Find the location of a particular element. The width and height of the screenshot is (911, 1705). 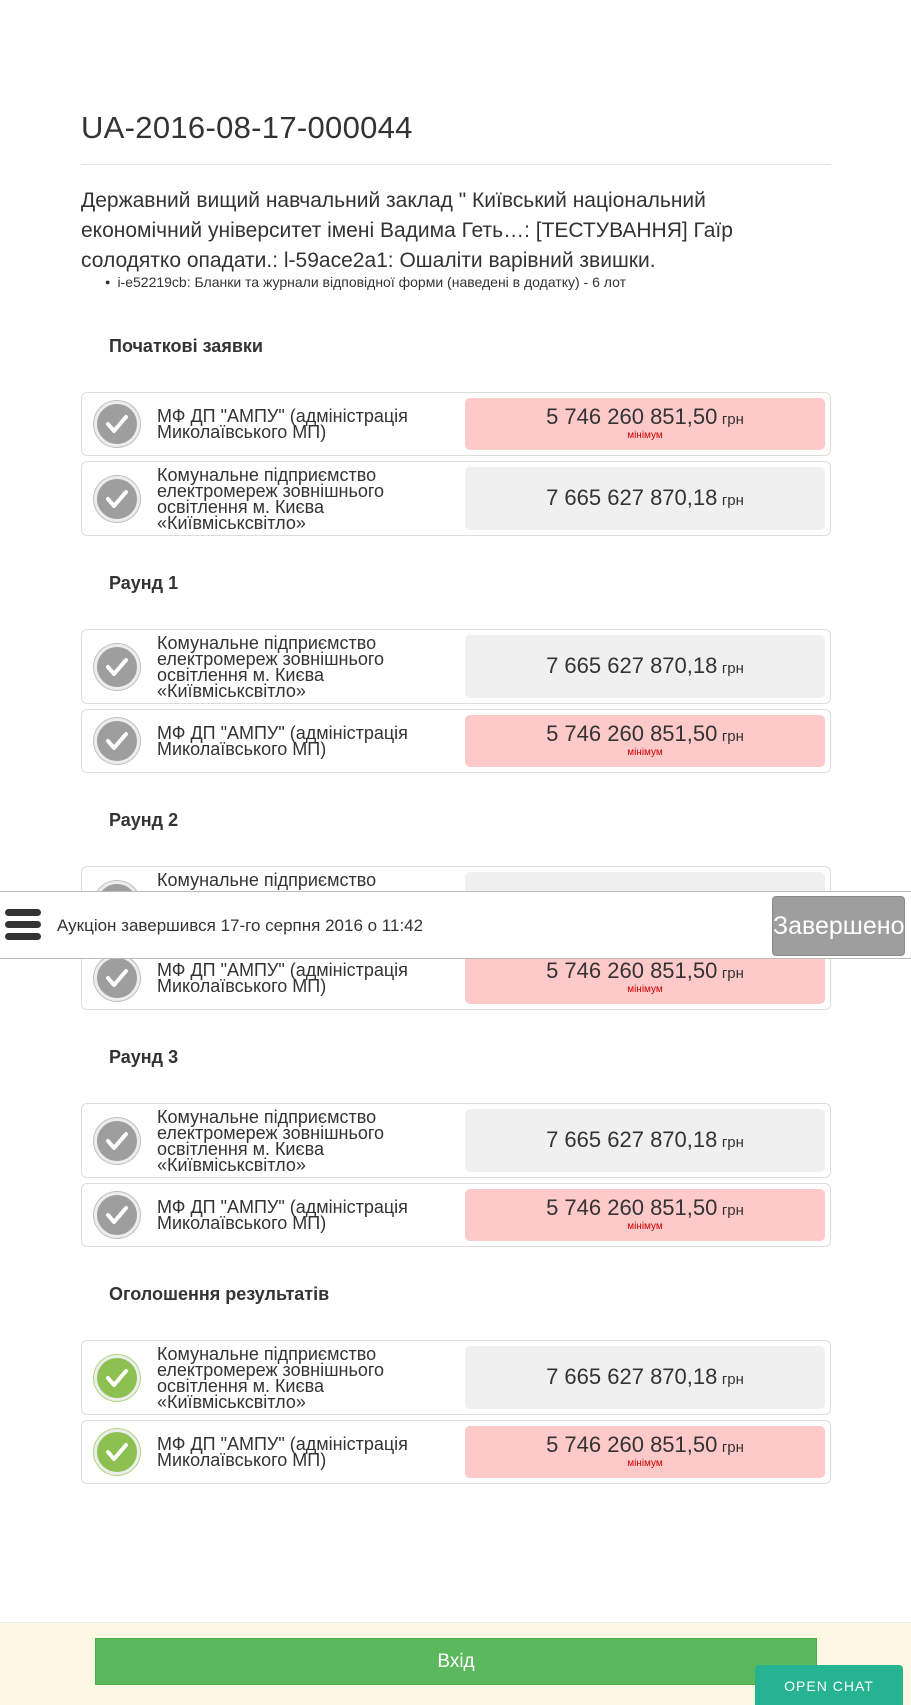

section-title: Раунд 1 is located at coordinates (144, 583).